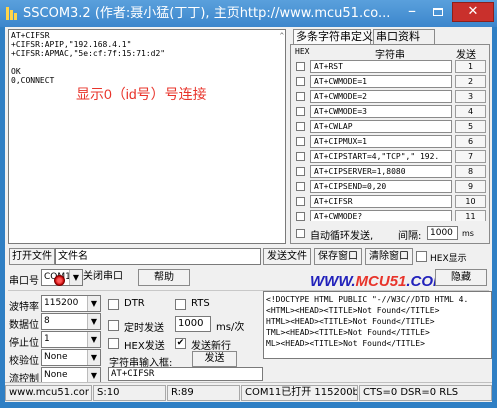 The image size is (497, 408). I want to click on dtr-checkbox, so click(113, 304).